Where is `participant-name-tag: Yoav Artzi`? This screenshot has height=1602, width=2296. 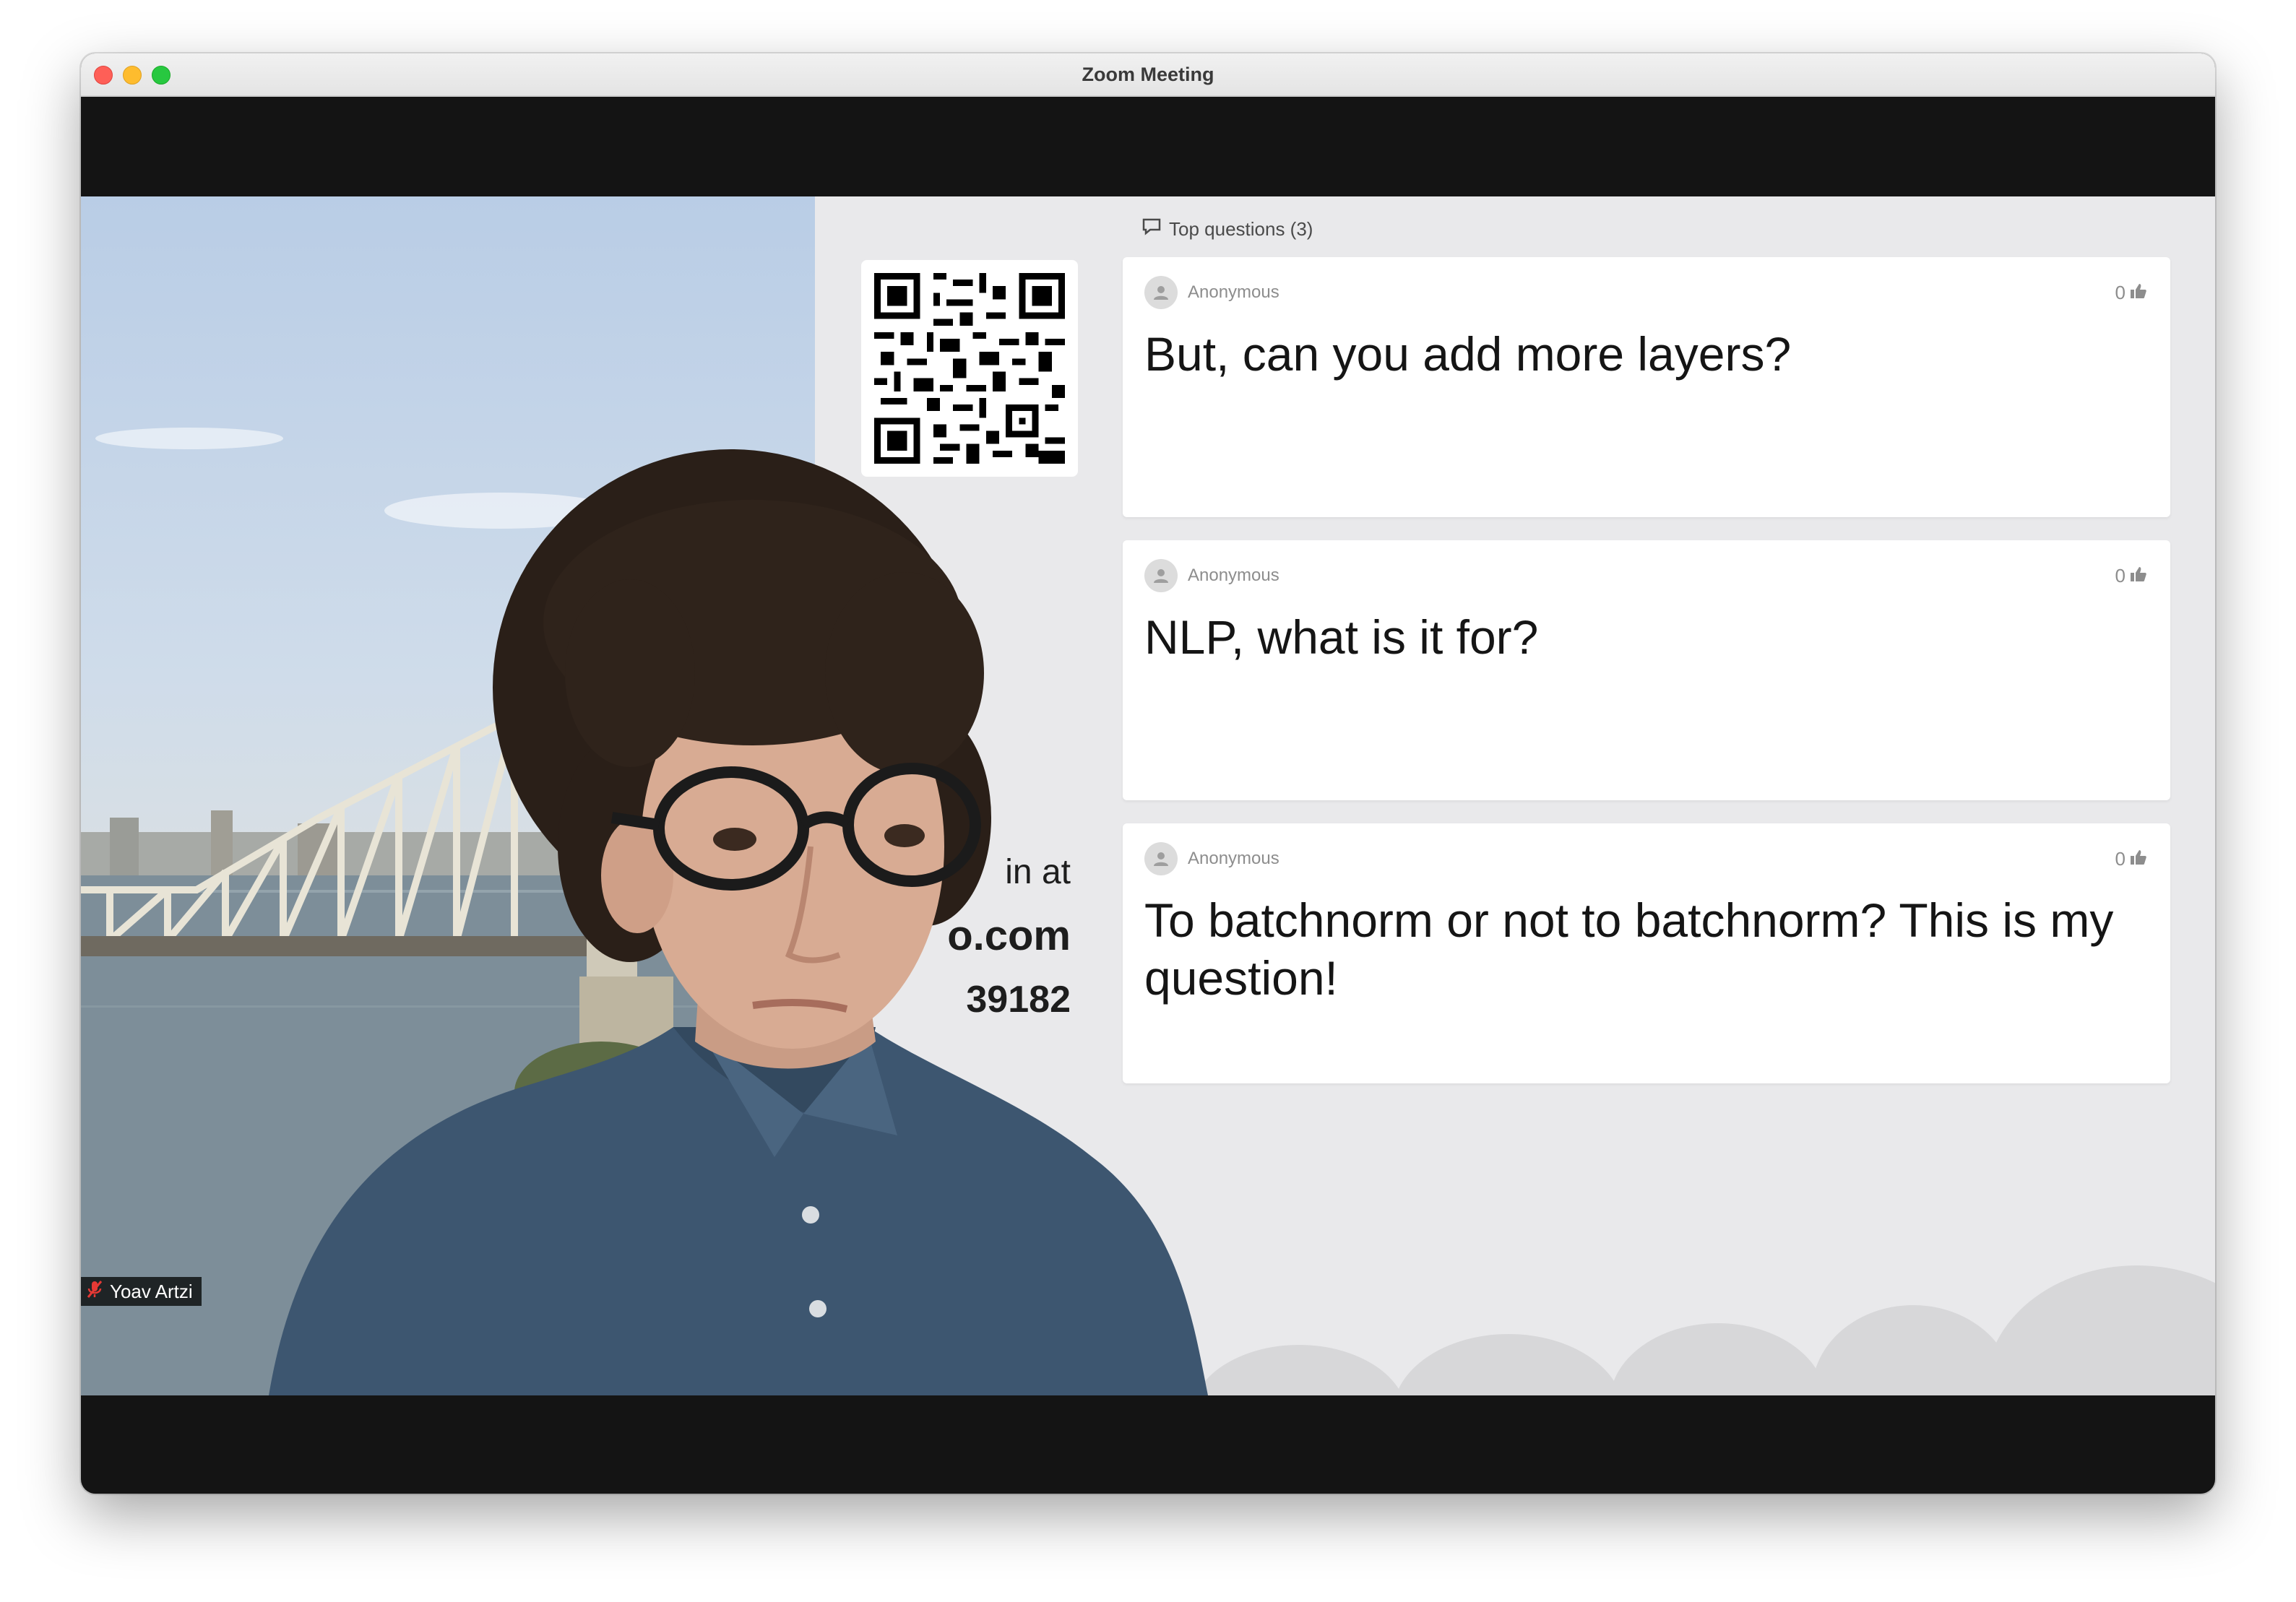
participant-name-tag: Yoav Artzi is located at coordinates (141, 1291).